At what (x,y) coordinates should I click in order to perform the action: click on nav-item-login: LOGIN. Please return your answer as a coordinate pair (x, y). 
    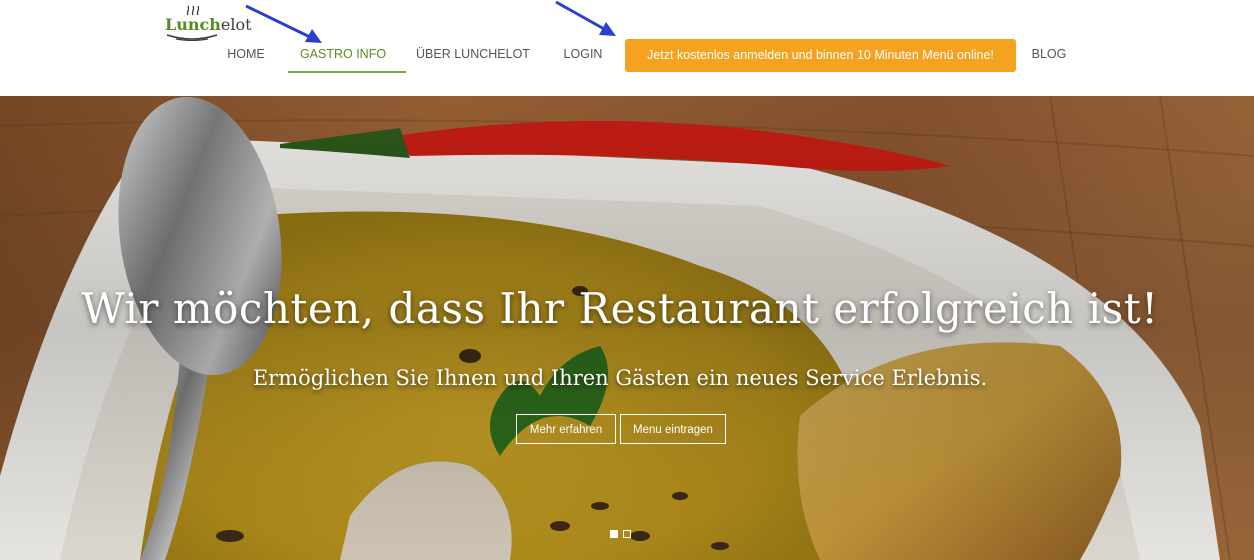
    Looking at the image, I should click on (583, 56).